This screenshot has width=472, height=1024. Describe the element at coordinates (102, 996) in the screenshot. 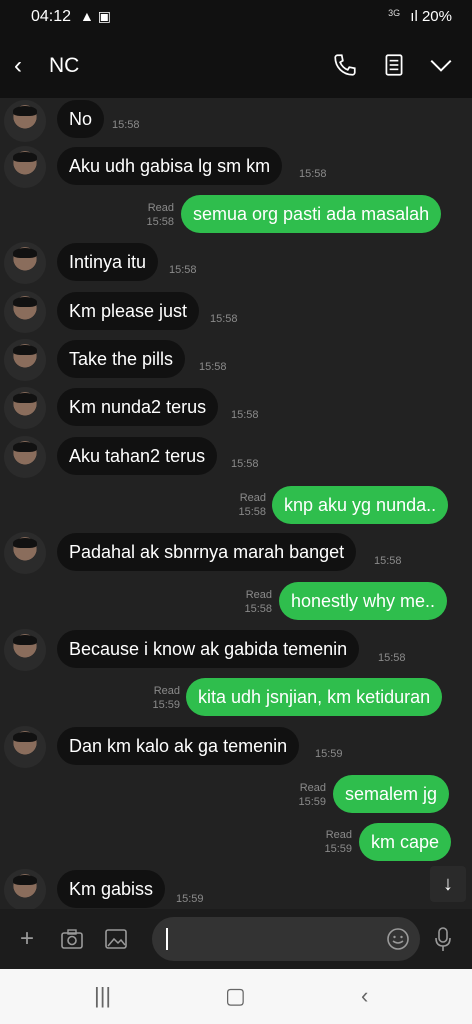

I see `recent-apps-icon: |||` at that location.